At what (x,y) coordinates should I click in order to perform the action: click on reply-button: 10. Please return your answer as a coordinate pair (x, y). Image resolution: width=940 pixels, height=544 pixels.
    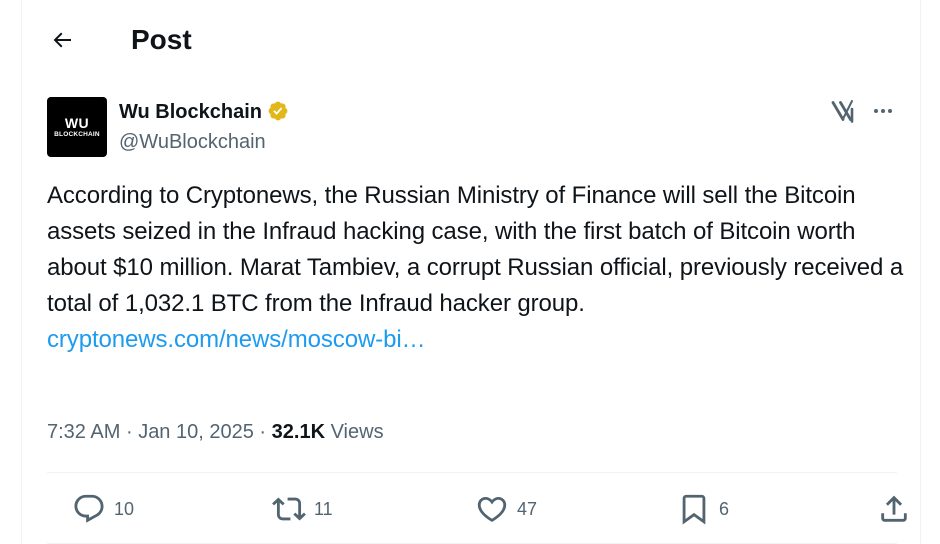
    Looking at the image, I should click on (103, 509).